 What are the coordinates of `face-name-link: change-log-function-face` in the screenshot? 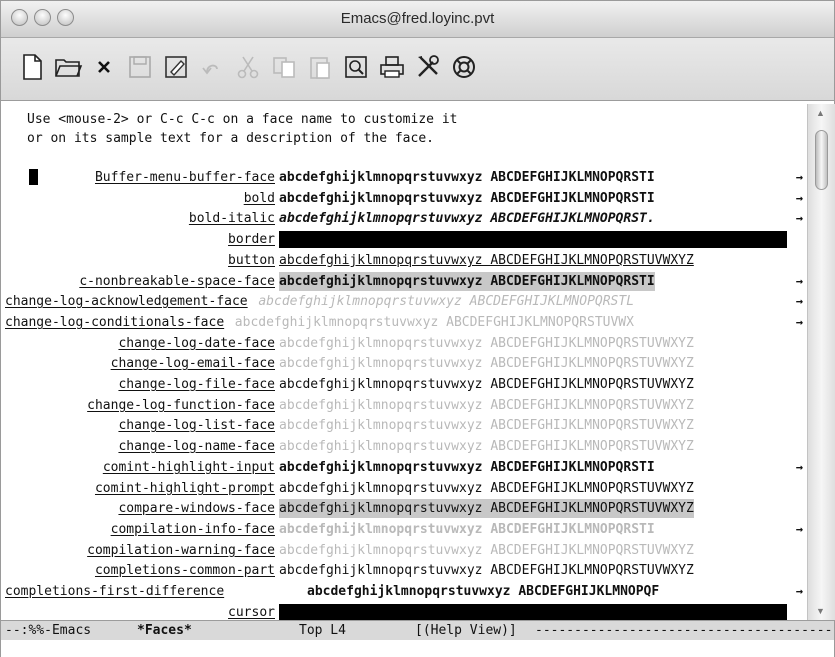 It's located at (181, 405).